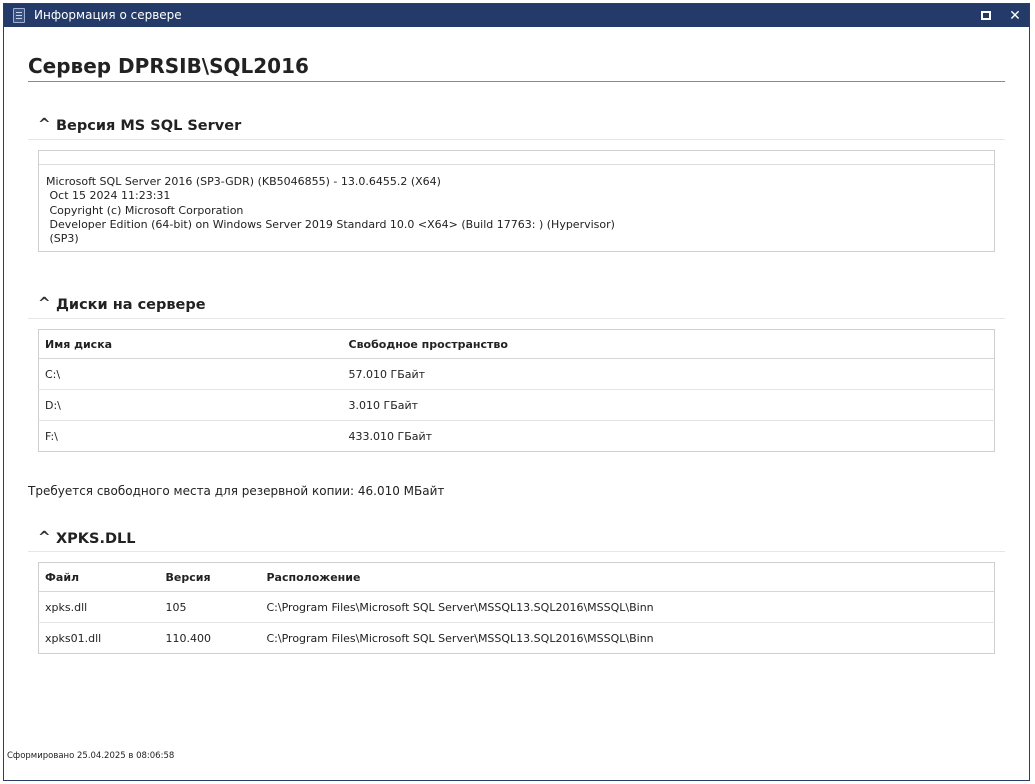 The image size is (1035, 784). Describe the element at coordinates (91, 756) in the screenshot. I see `generated-timestamp: Сформировано 25.04.2025 в 08:06:58` at that location.